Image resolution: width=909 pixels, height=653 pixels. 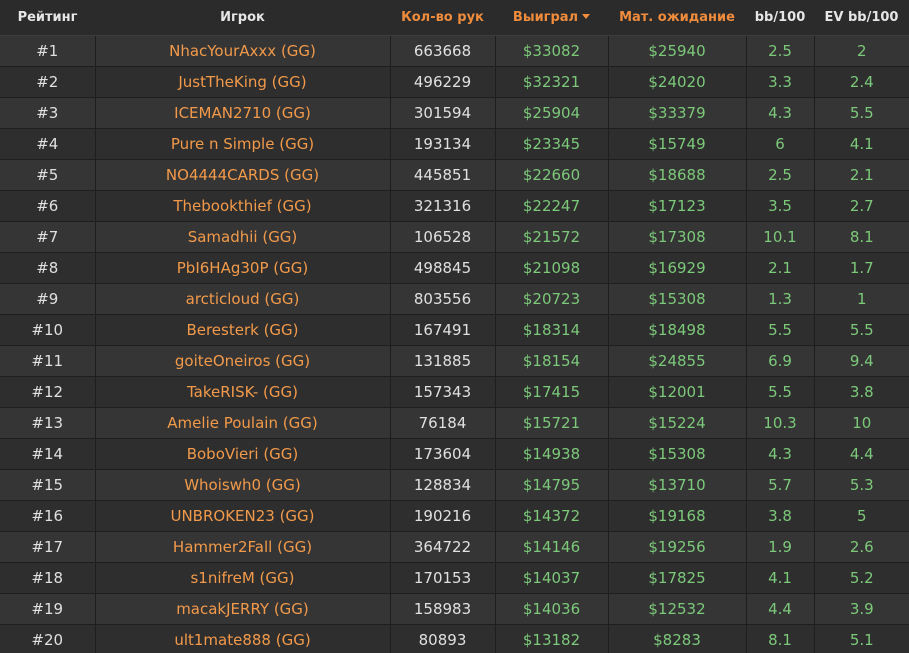 What do you see at coordinates (443, 638) in the screenshot?
I see `hands-cell: 80893` at bounding box center [443, 638].